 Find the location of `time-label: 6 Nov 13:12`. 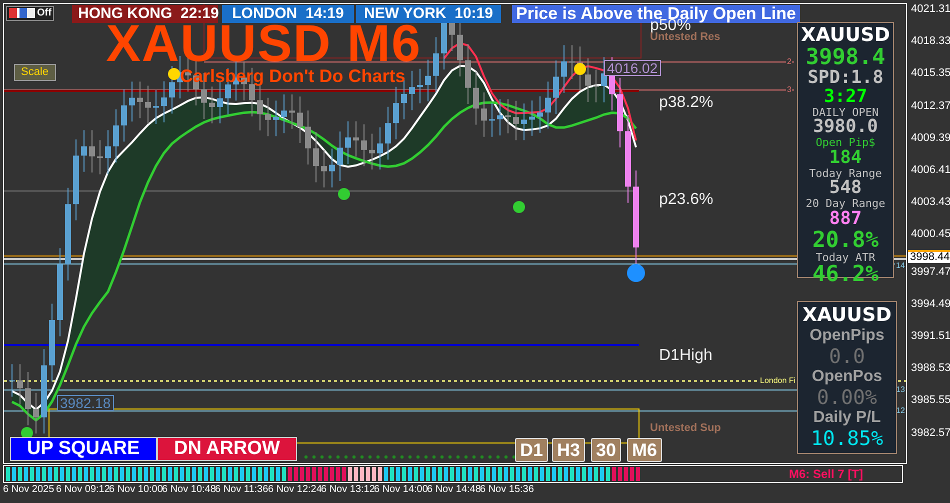

time-label: 6 Nov 13:12 is located at coordinates (348, 490).